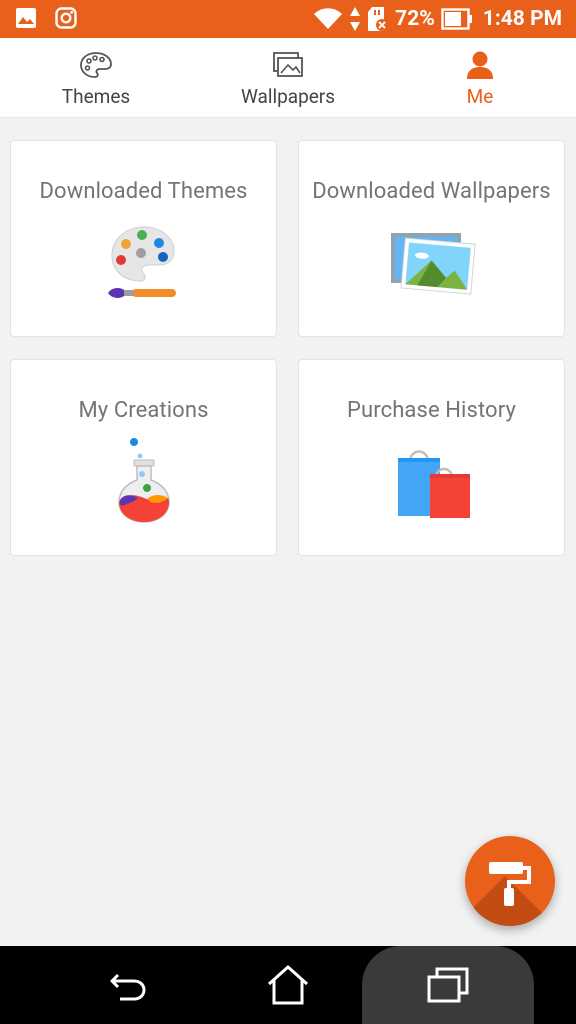 The image size is (576, 1024). What do you see at coordinates (143, 191) in the screenshot?
I see `card-title: Downloaded Themes` at bounding box center [143, 191].